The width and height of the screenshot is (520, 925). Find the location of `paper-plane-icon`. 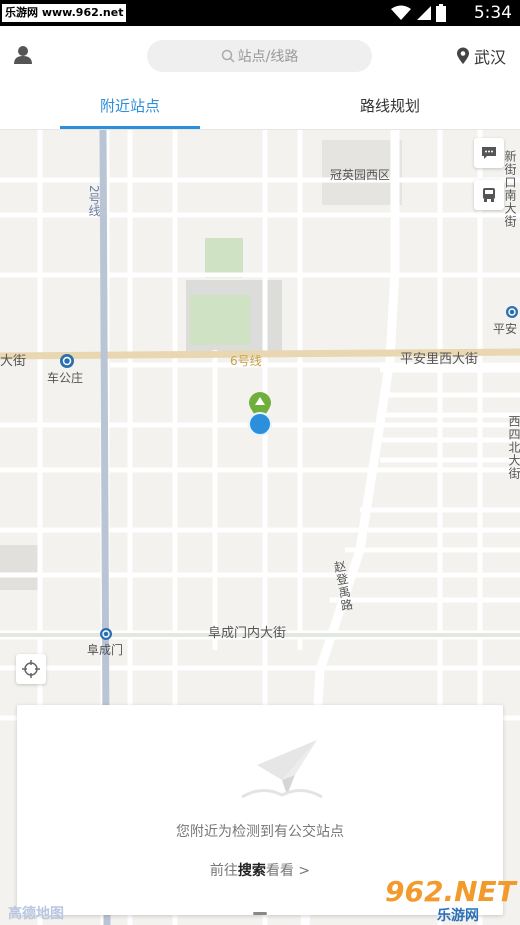

paper-plane-icon is located at coordinates (282, 769).